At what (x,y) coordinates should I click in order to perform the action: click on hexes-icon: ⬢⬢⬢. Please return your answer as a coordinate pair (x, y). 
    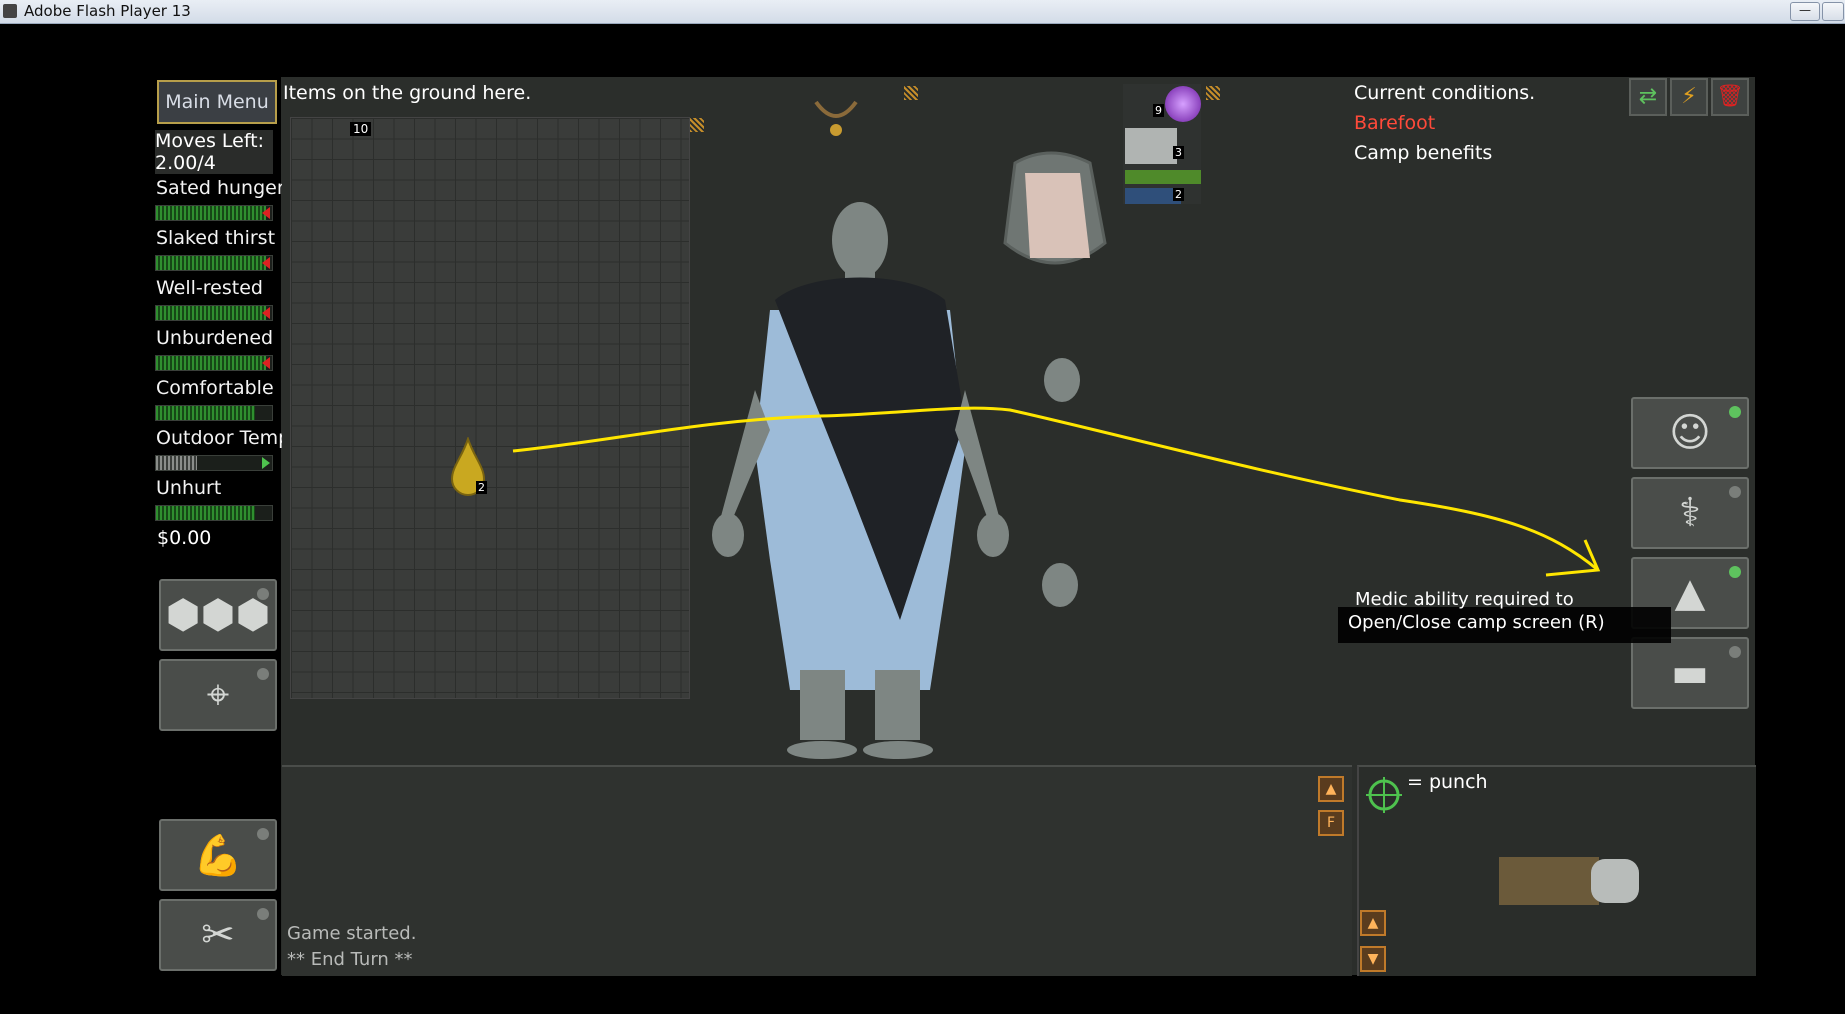
    Looking at the image, I should click on (218, 615).